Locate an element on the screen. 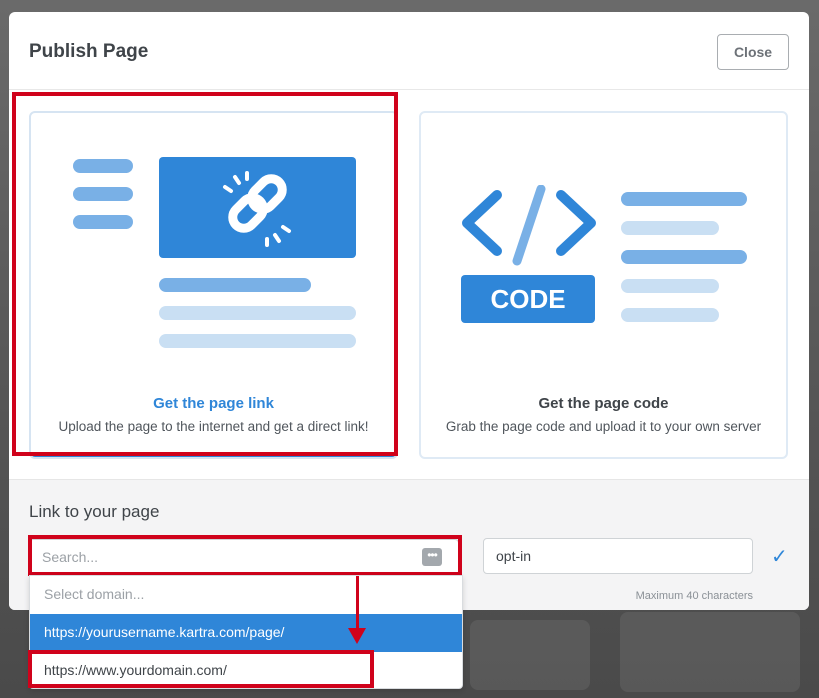  annotation-arrow is located at coordinates (357, 603).